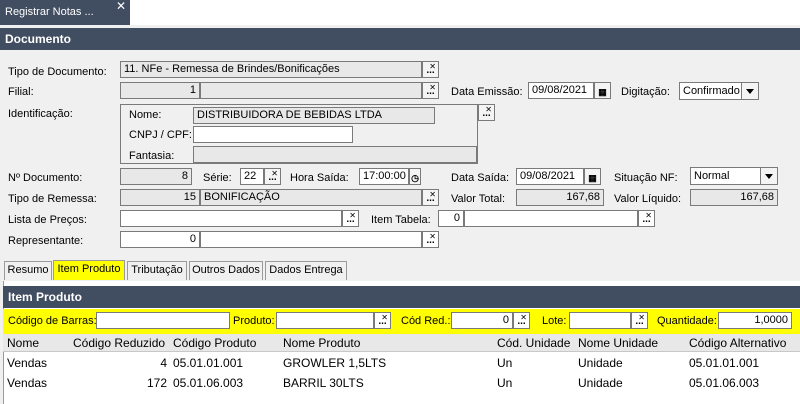  What do you see at coordinates (163, 320) in the screenshot?
I see `codigo-barras-input` at bounding box center [163, 320].